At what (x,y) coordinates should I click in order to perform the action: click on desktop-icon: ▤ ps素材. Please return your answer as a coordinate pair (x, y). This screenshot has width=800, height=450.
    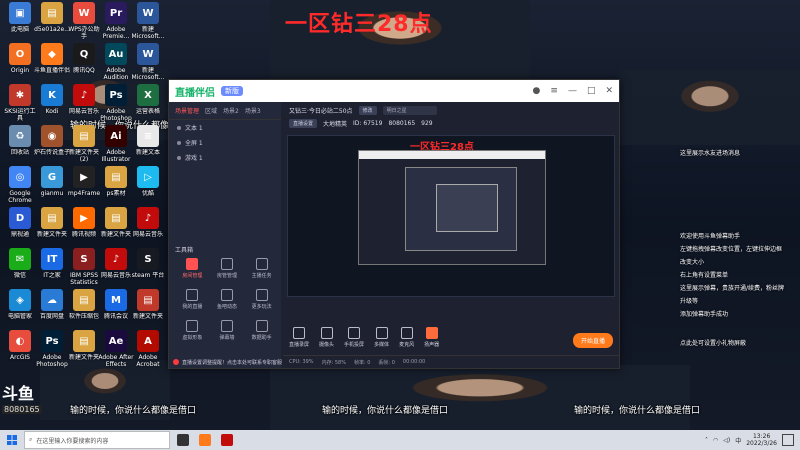
    Looking at the image, I should click on (116, 185).